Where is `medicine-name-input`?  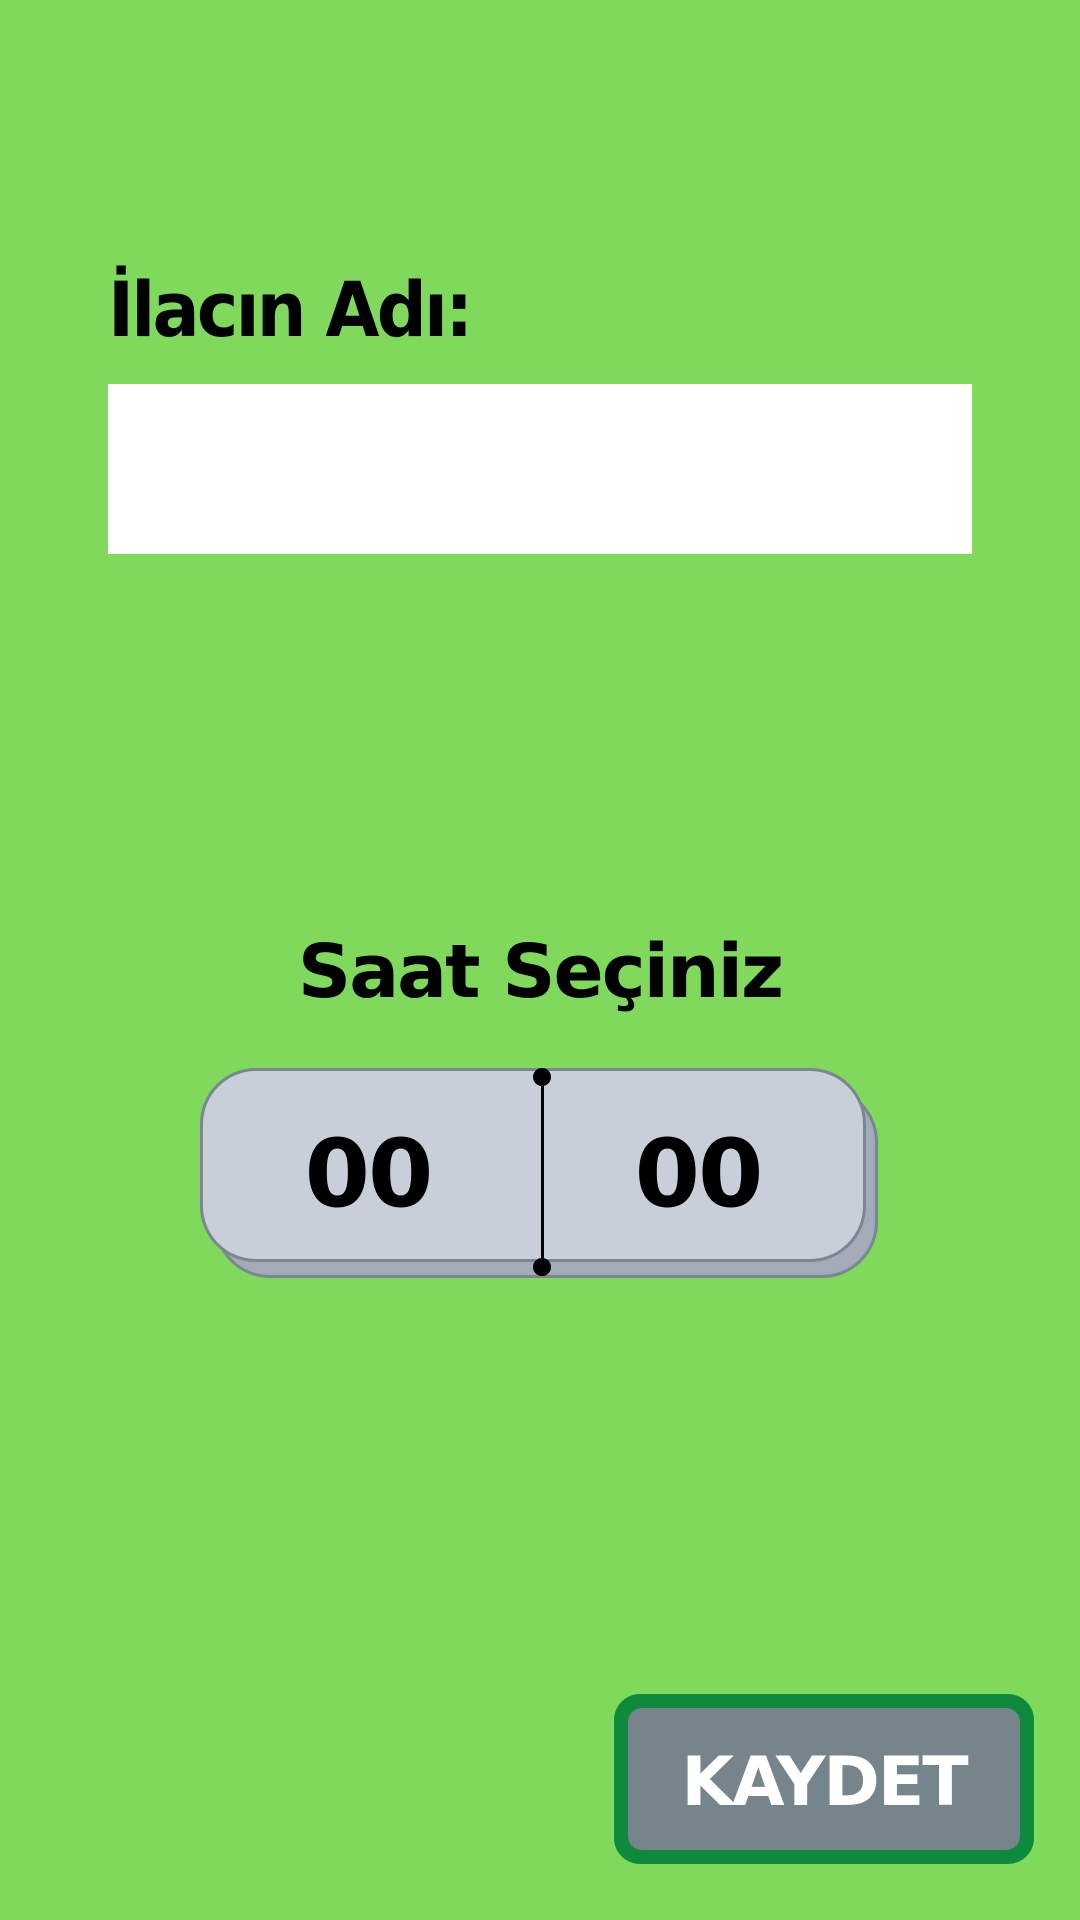 medicine-name-input is located at coordinates (540, 469).